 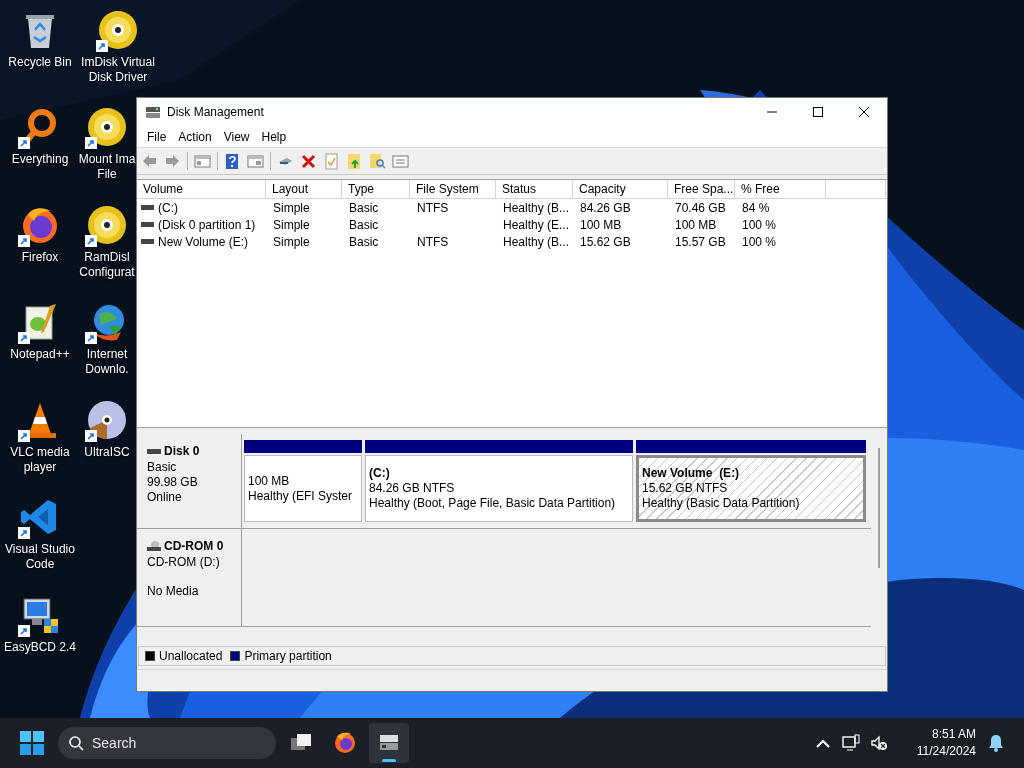 What do you see at coordinates (40, 615) in the screenshot?
I see `computer-icon` at bounding box center [40, 615].